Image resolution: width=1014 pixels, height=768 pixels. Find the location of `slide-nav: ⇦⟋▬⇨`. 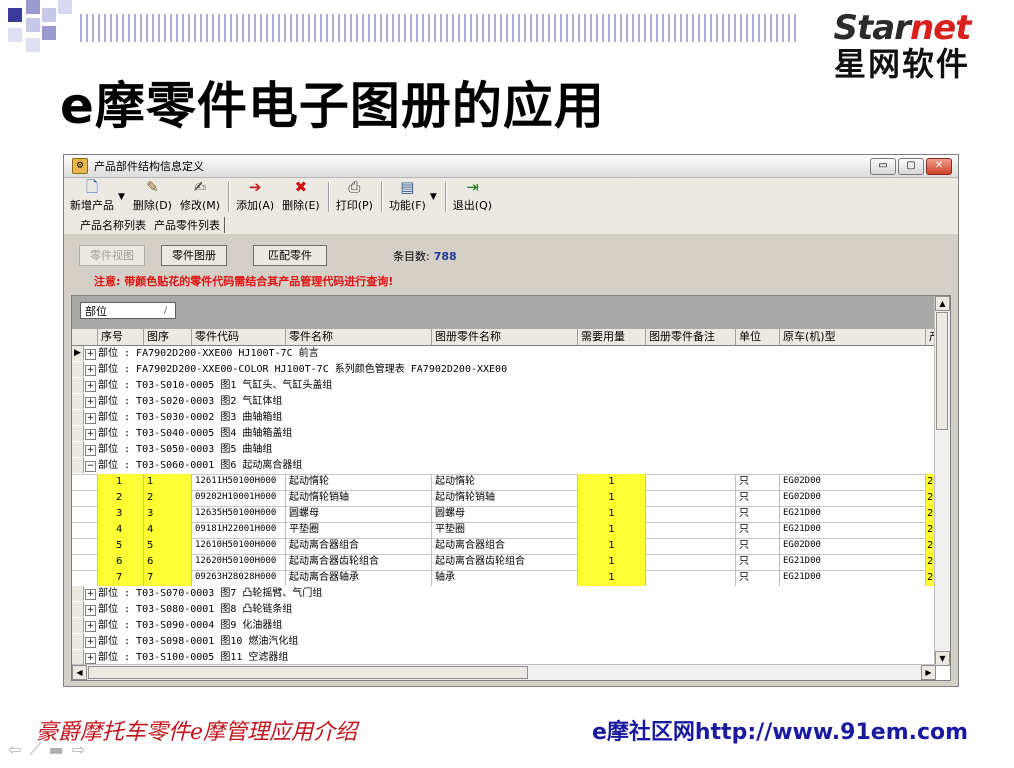

slide-nav: ⇦⟋▬⇨ is located at coordinates (50, 750).